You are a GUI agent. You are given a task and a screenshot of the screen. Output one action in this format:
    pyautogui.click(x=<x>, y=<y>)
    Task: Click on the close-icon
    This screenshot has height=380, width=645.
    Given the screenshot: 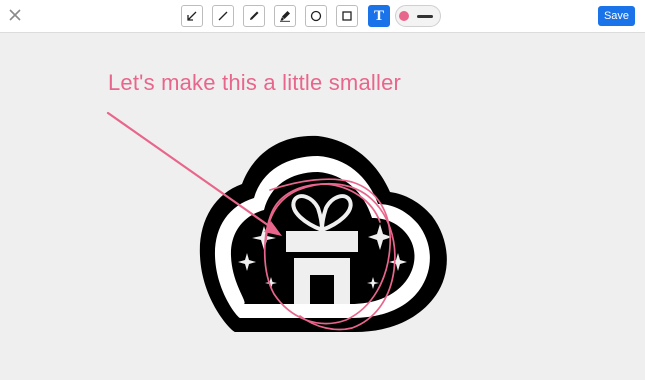 What is the action you would take?
    pyautogui.click(x=15, y=15)
    